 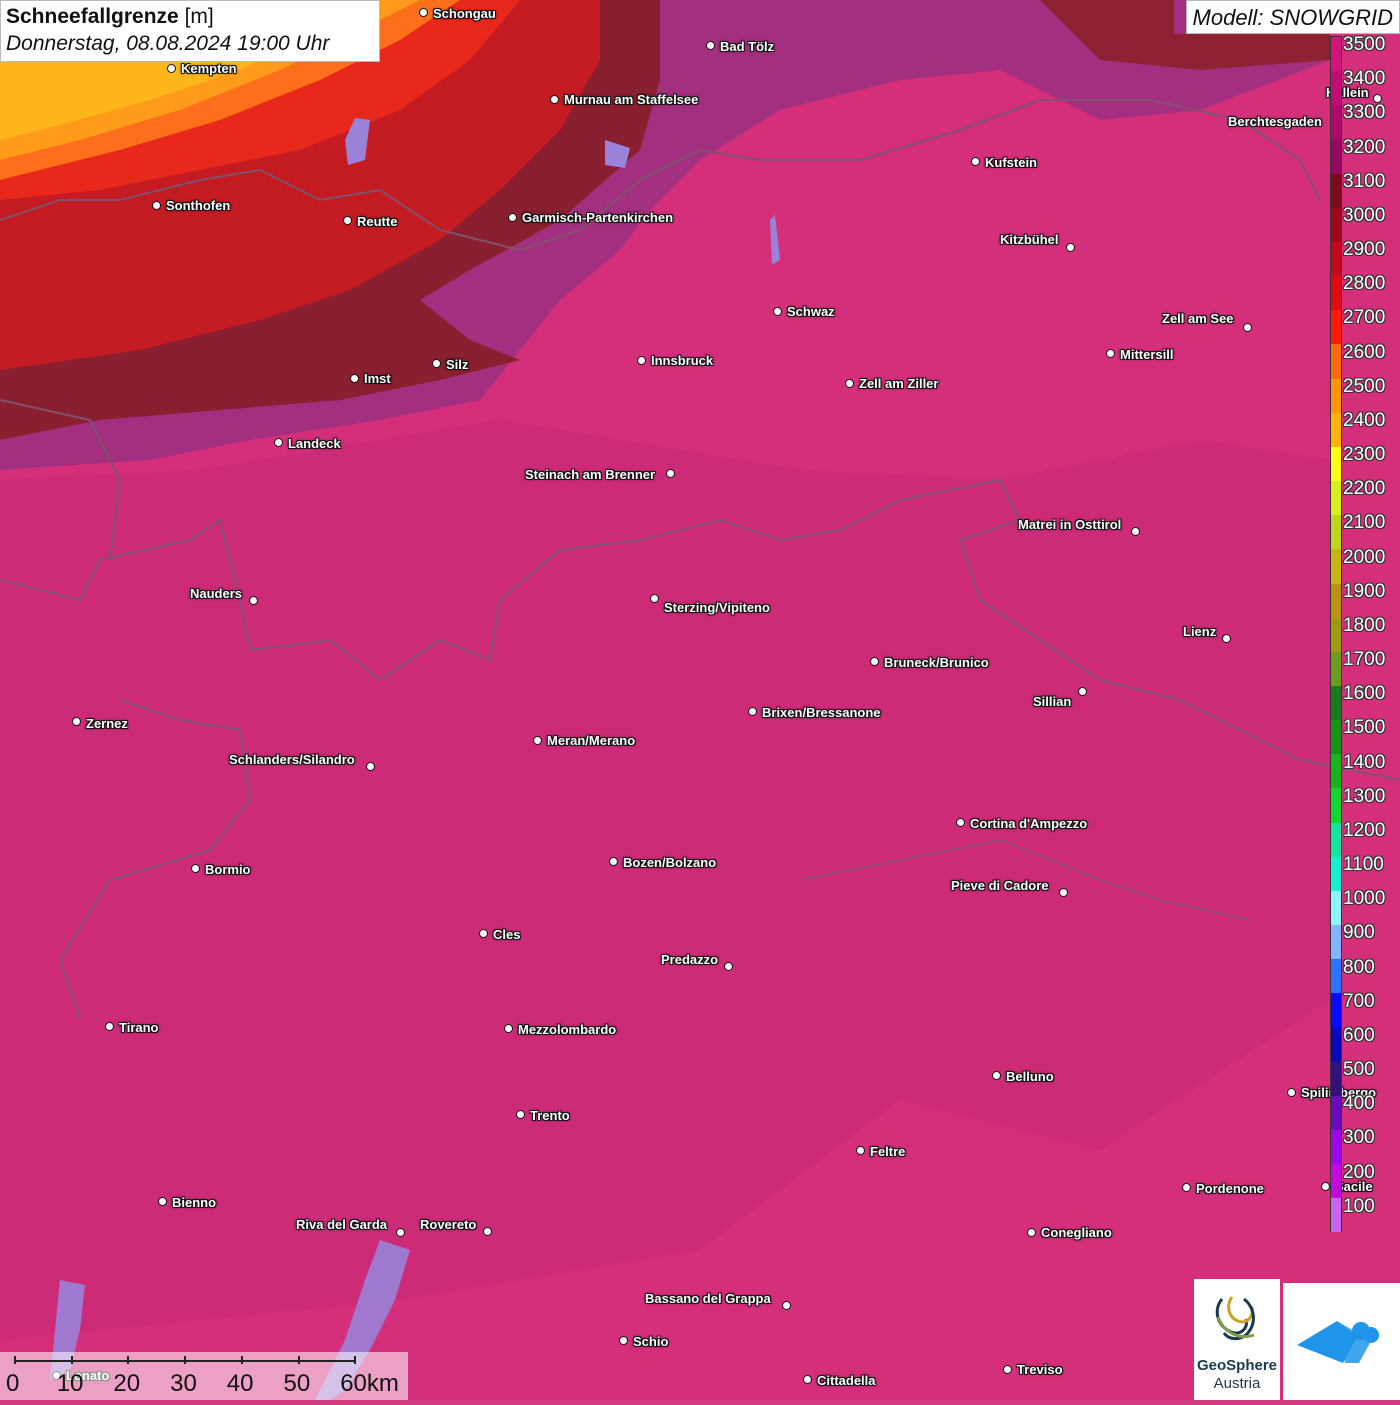 What do you see at coordinates (507, 934) in the screenshot?
I see `city-label: Cles` at bounding box center [507, 934].